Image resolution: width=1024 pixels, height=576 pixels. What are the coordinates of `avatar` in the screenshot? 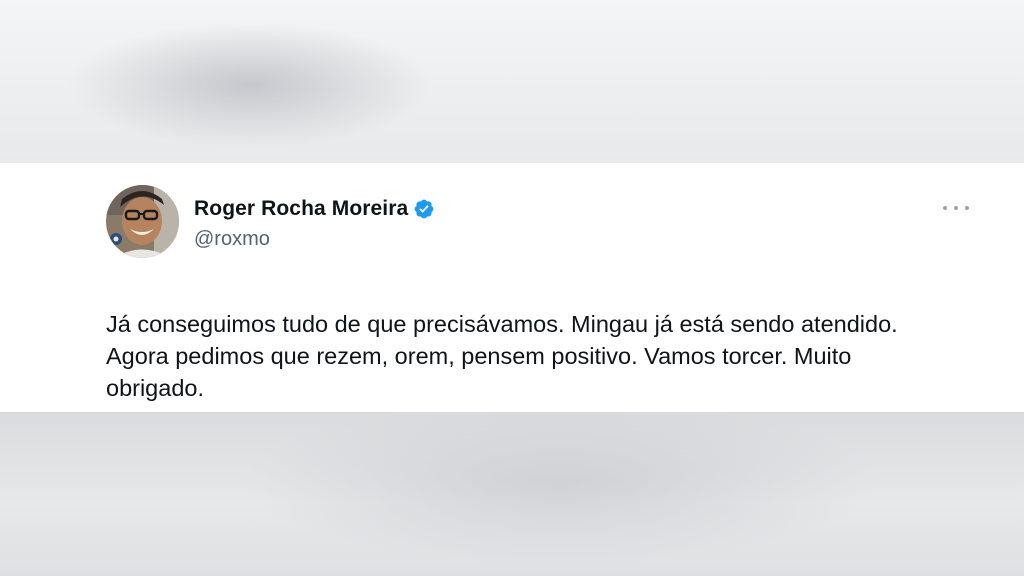 It's located at (142, 221).